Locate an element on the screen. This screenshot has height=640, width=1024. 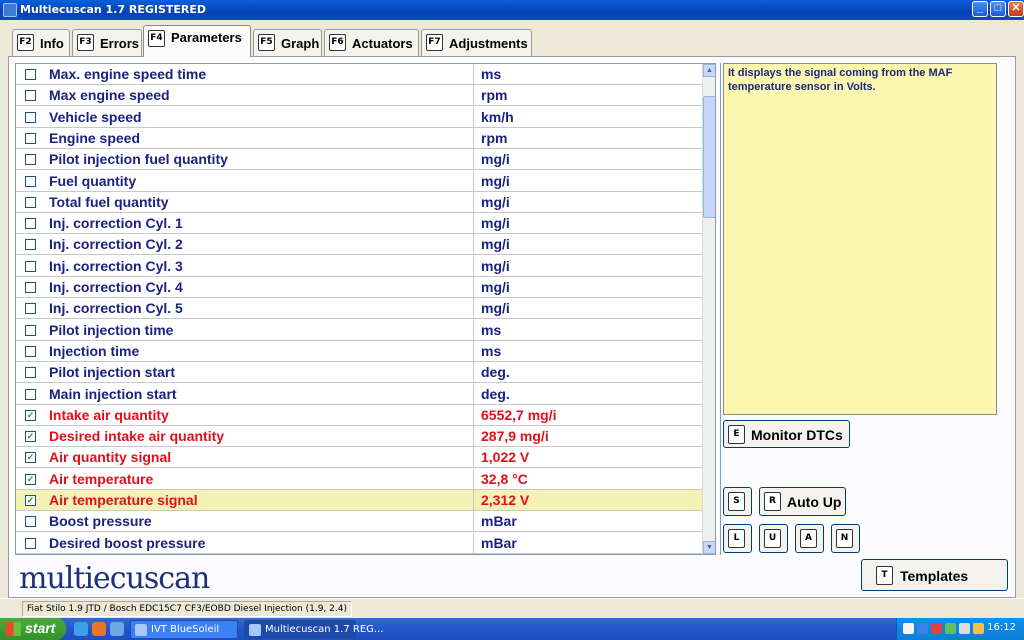
parameter-row: Pilot injection fuel quantity mg/i is located at coordinates (360, 160).